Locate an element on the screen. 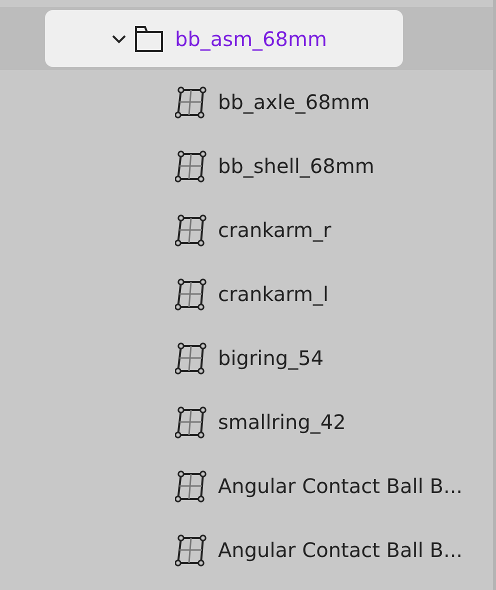 This screenshot has height=590, width=496. part-label: smallring_42 is located at coordinates (282, 422).